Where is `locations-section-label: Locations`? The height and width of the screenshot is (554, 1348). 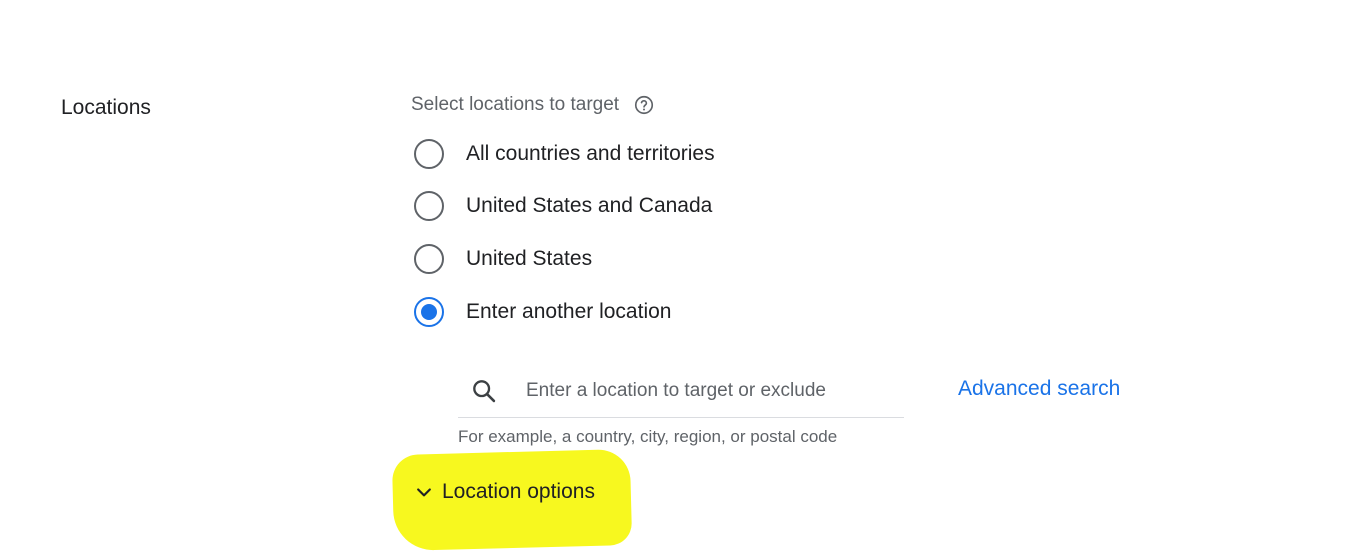 locations-section-label: Locations is located at coordinates (106, 107).